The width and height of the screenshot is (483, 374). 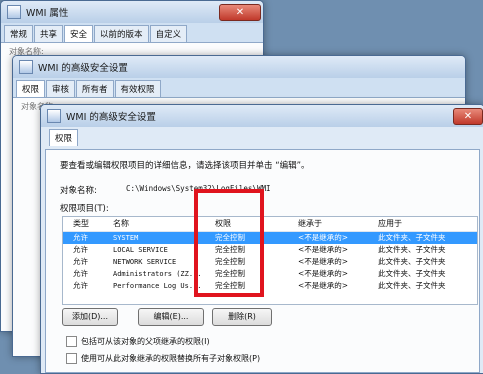 I want to click on tab-owner: 所有者, so click(x=95, y=88).